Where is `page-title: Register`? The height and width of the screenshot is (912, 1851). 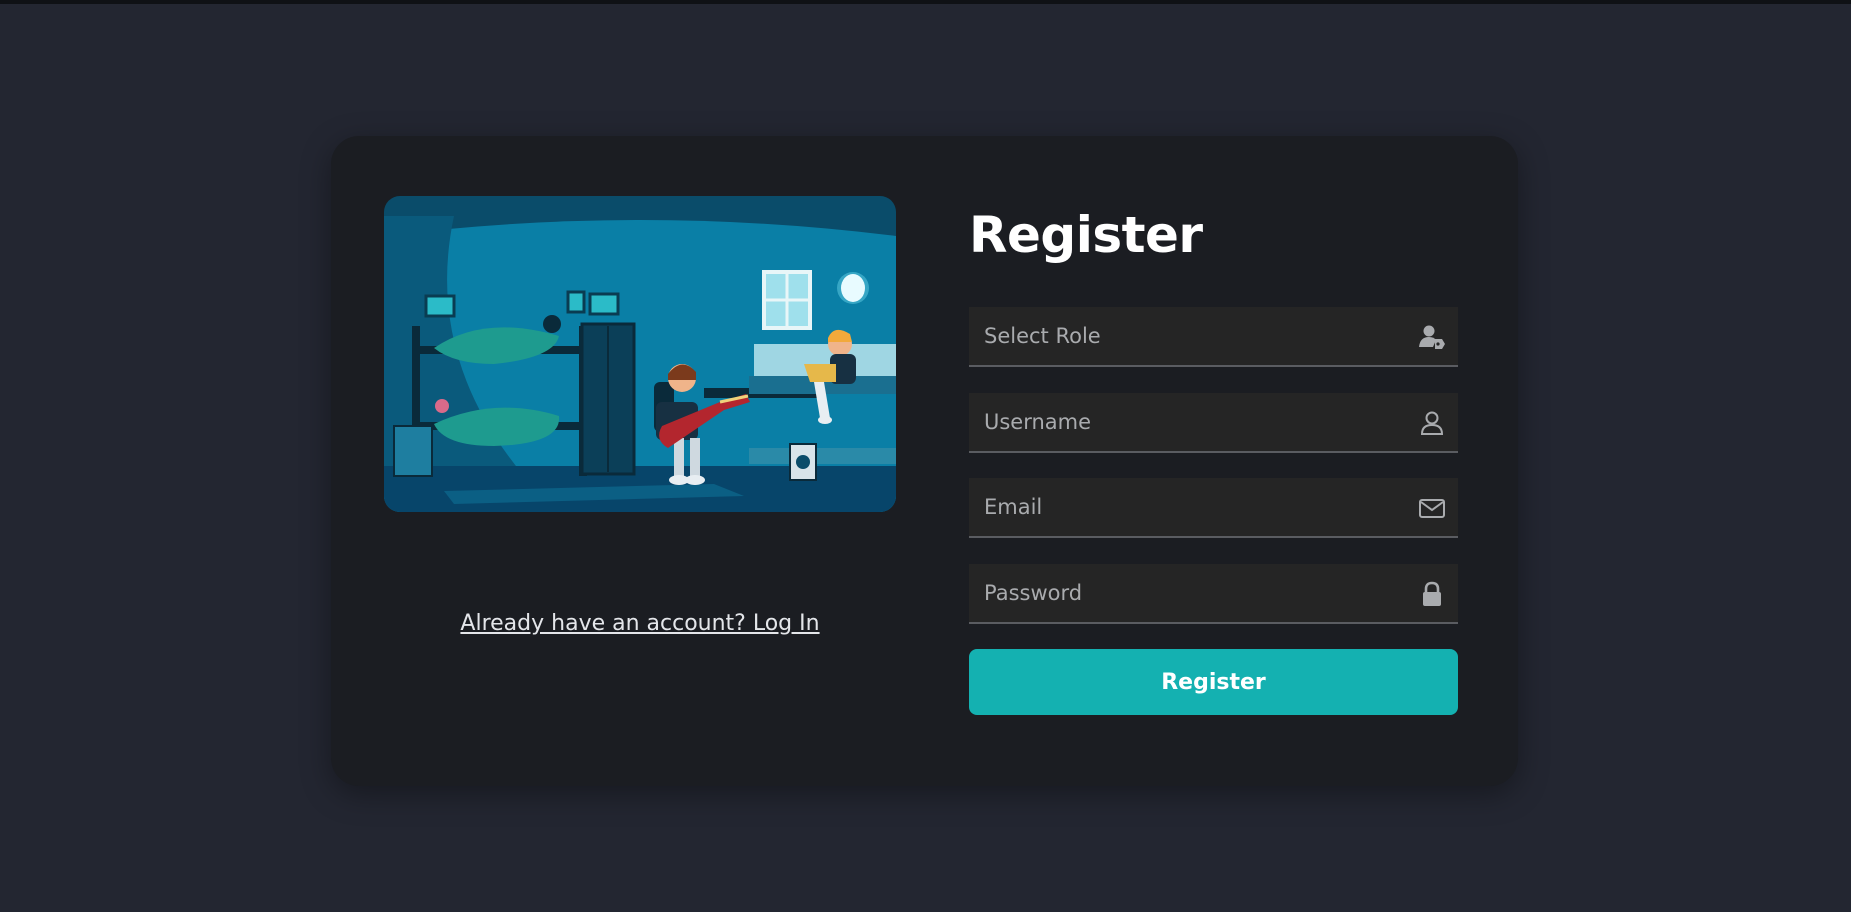 page-title: Register is located at coordinates (1086, 235).